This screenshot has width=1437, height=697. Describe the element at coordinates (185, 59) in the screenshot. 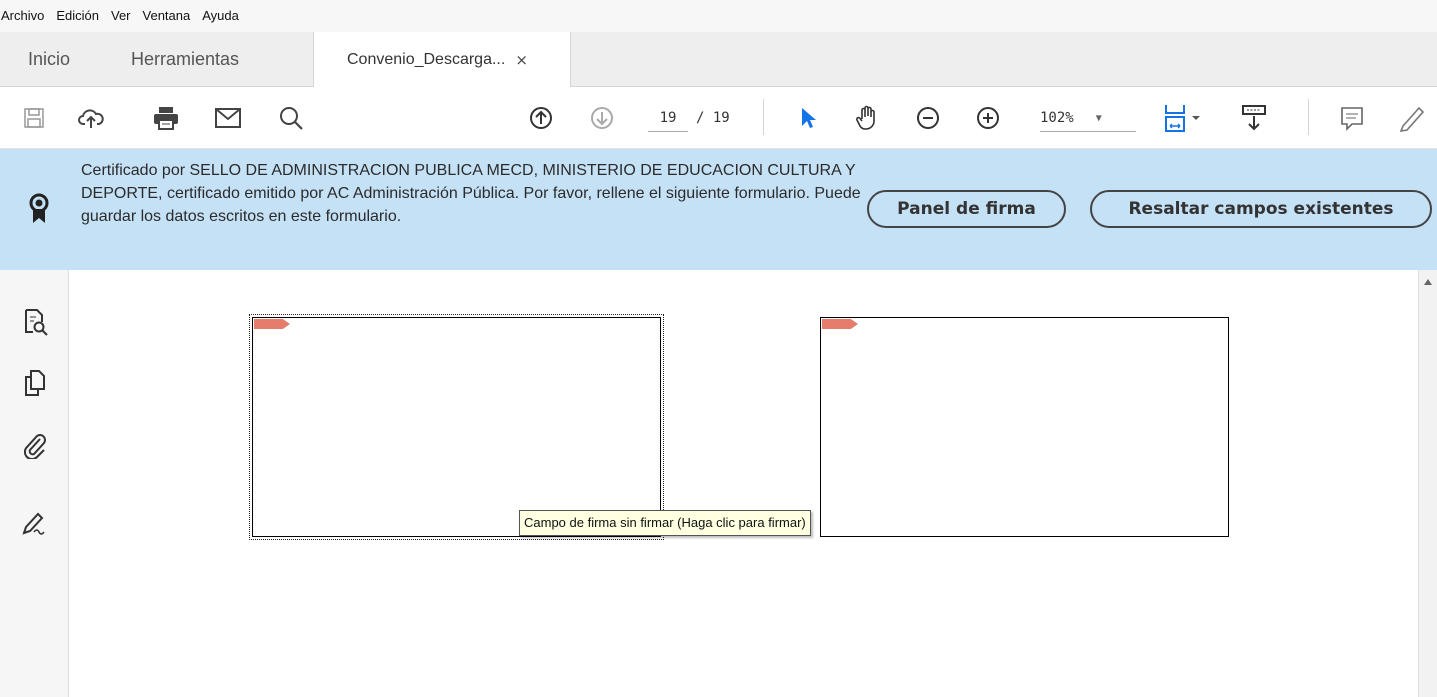

I see `tab-tools: Herramientas` at that location.